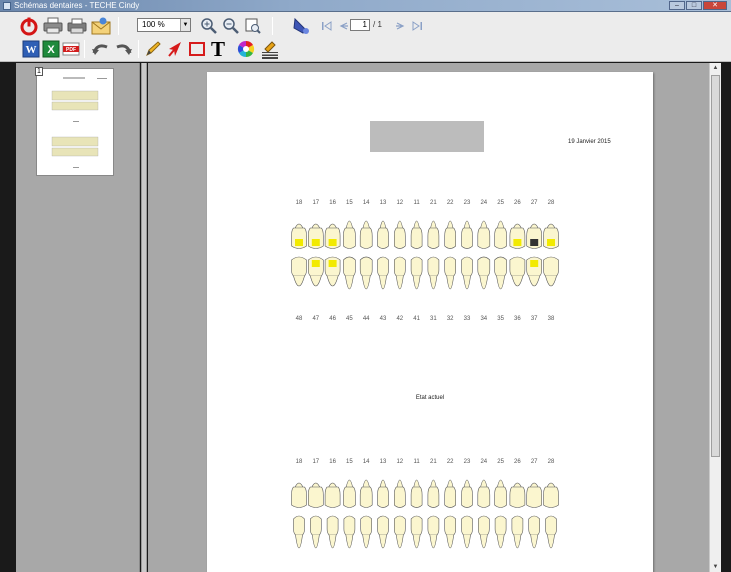 The width and height of the screenshot is (731, 572). What do you see at coordinates (427, 136) in the screenshot?
I see `redacted-patient-name` at bounding box center [427, 136].